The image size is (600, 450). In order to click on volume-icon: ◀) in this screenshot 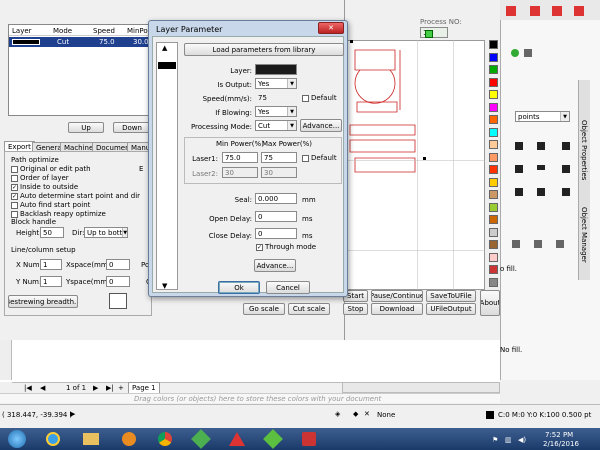, I will do `click(522, 440)`.